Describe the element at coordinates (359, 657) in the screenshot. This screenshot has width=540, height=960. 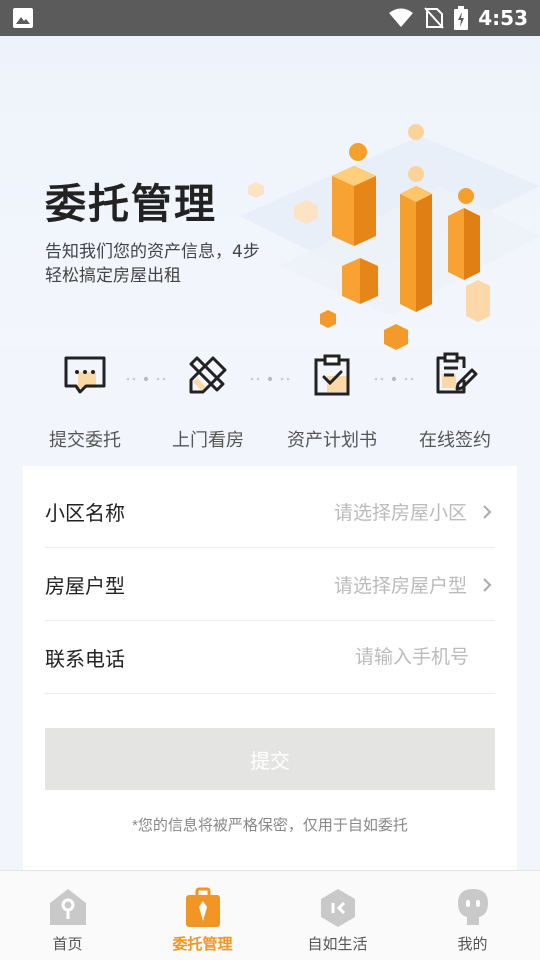
I see `phone-input` at that location.